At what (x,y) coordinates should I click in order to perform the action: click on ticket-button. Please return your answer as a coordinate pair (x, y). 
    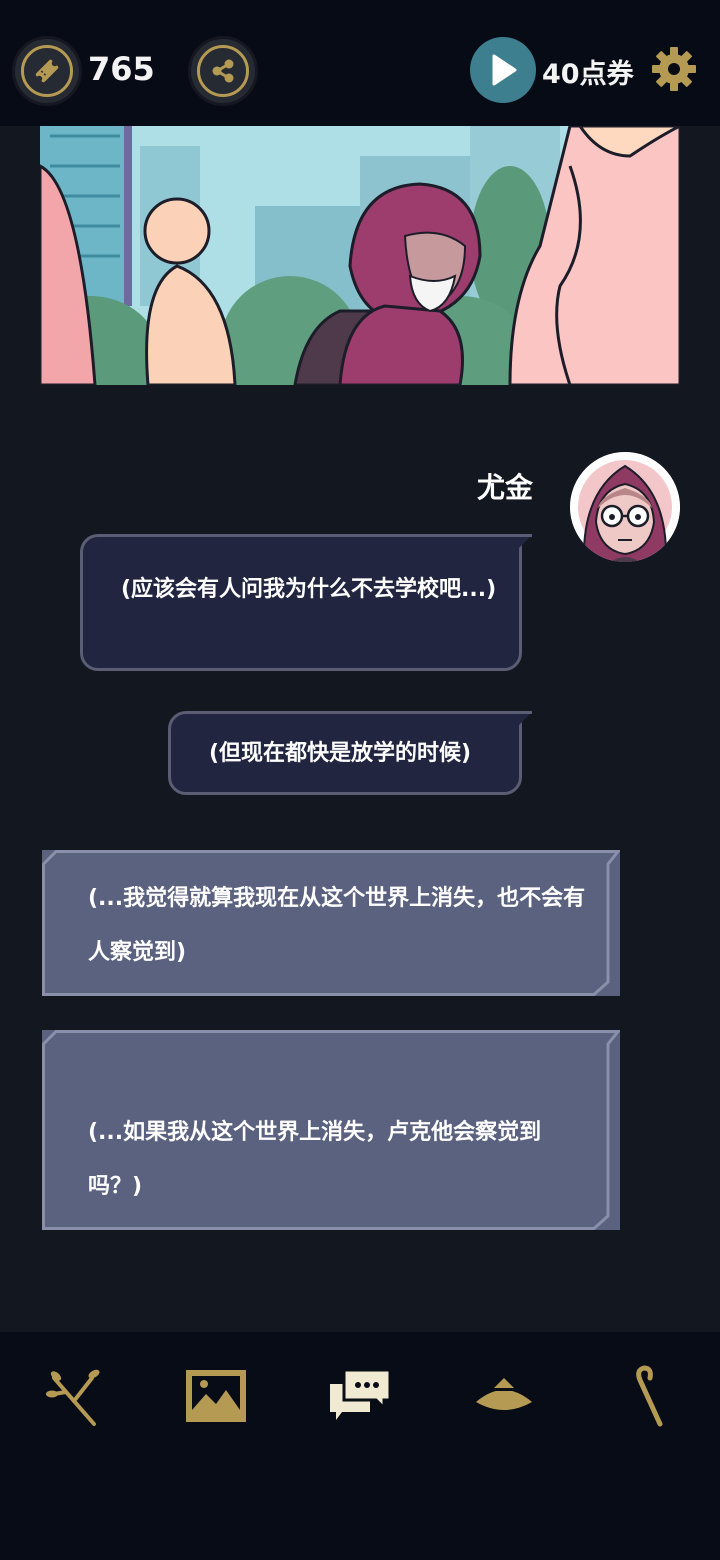
    Looking at the image, I should click on (47, 71).